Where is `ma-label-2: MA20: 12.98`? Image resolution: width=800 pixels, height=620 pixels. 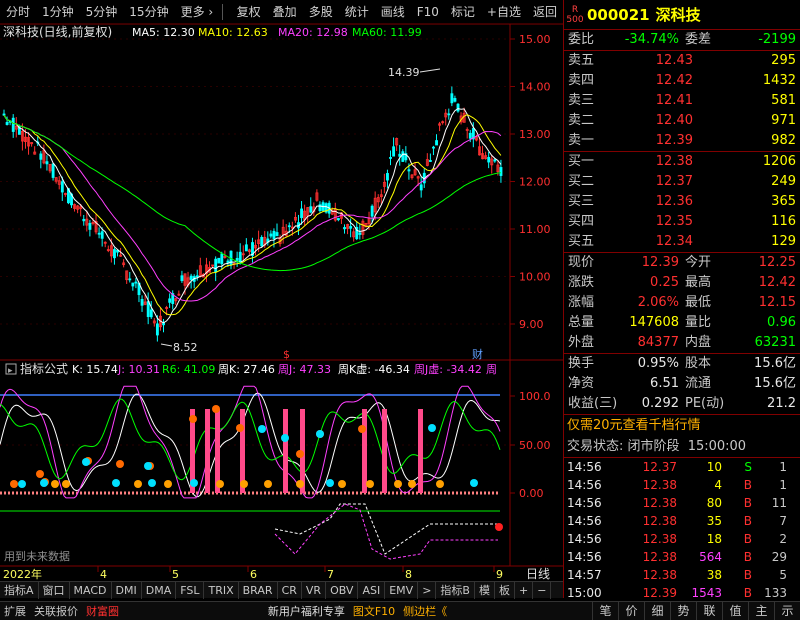
ma-label-2: MA20: 12.98 is located at coordinates (313, 32).